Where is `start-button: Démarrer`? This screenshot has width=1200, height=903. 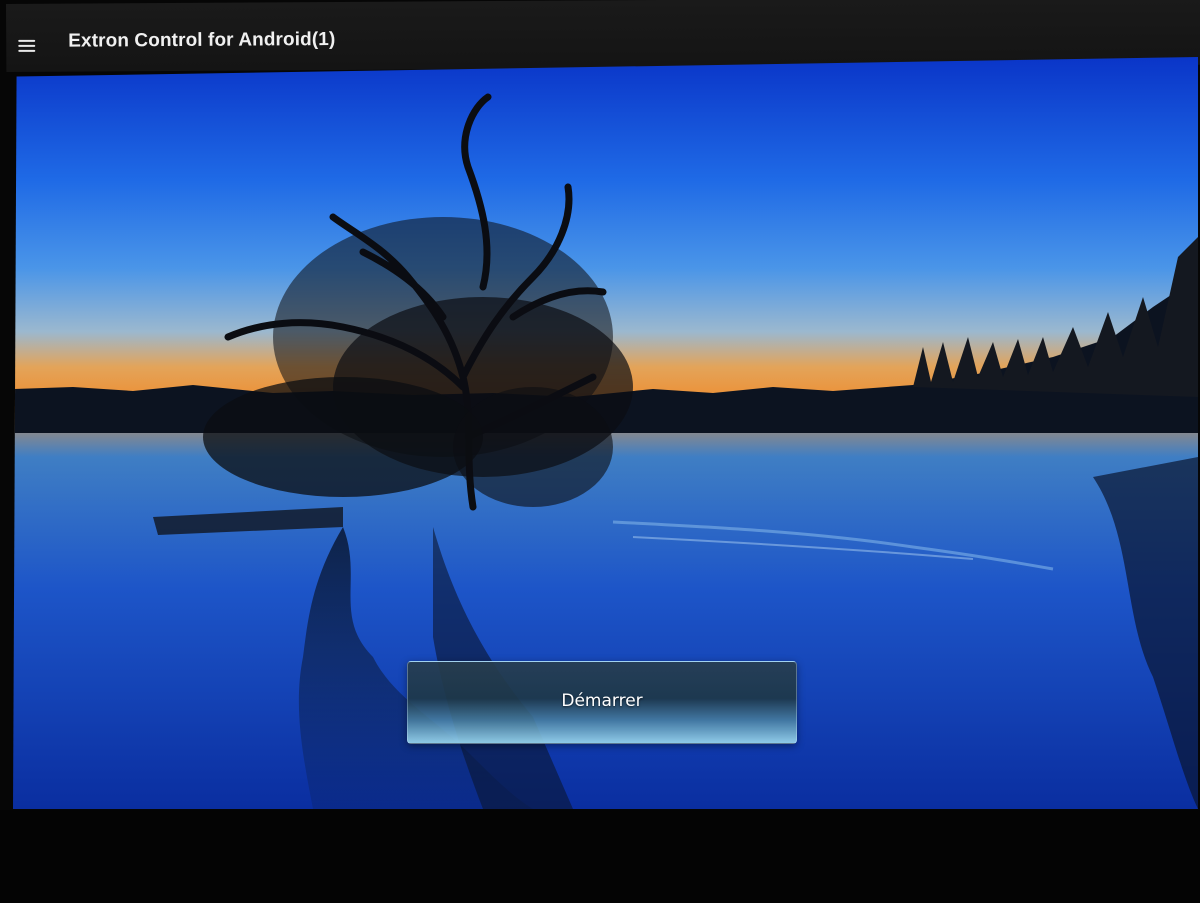 start-button: Démarrer is located at coordinates (602, 702).